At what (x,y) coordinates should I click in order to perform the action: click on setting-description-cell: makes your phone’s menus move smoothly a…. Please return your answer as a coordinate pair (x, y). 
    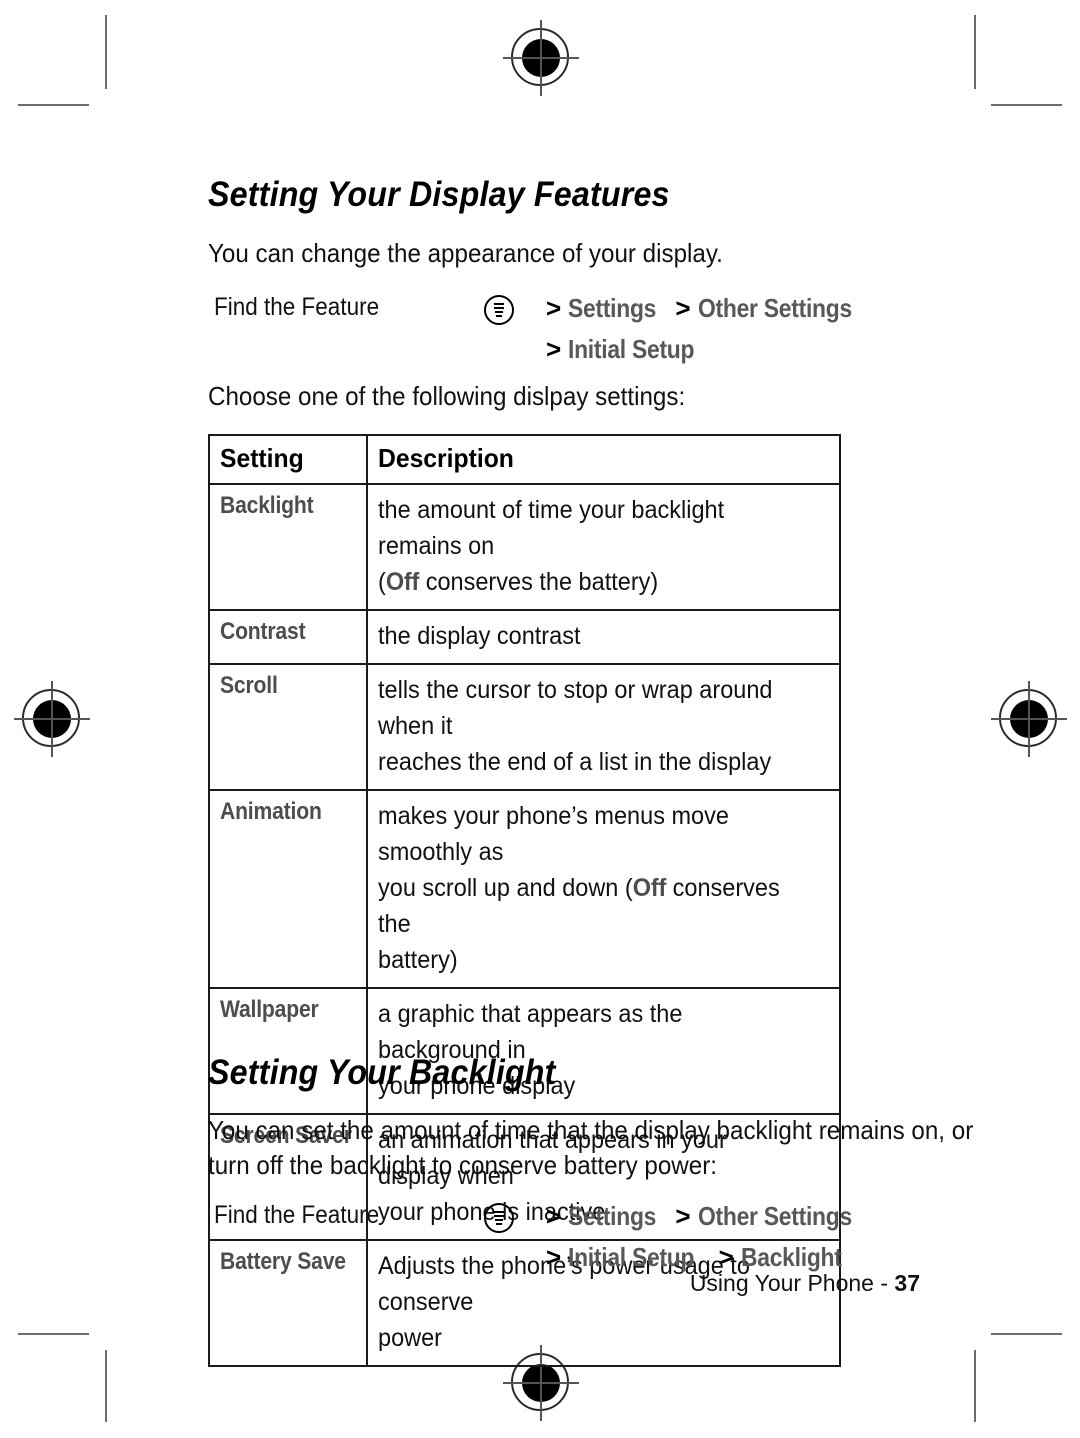
    Looking at the image, I should click on (603, 889).